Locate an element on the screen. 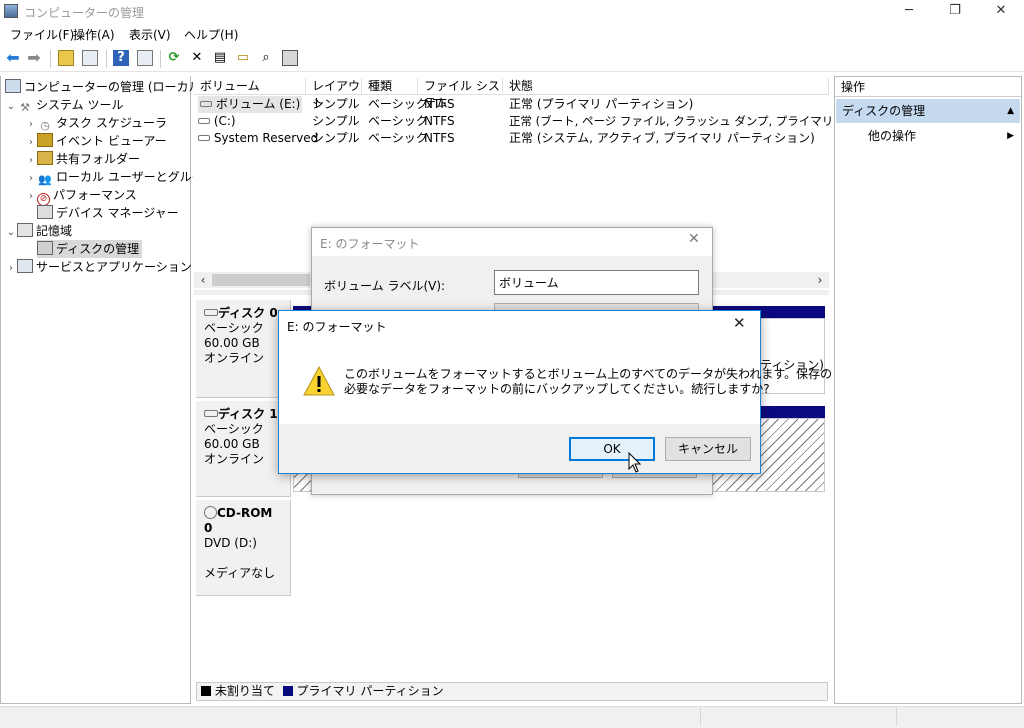 The height and width of the screenshot is (728, 1024). tree-item-performance: › ⊘ パフォーマンス is located at coordinates (95, 196).